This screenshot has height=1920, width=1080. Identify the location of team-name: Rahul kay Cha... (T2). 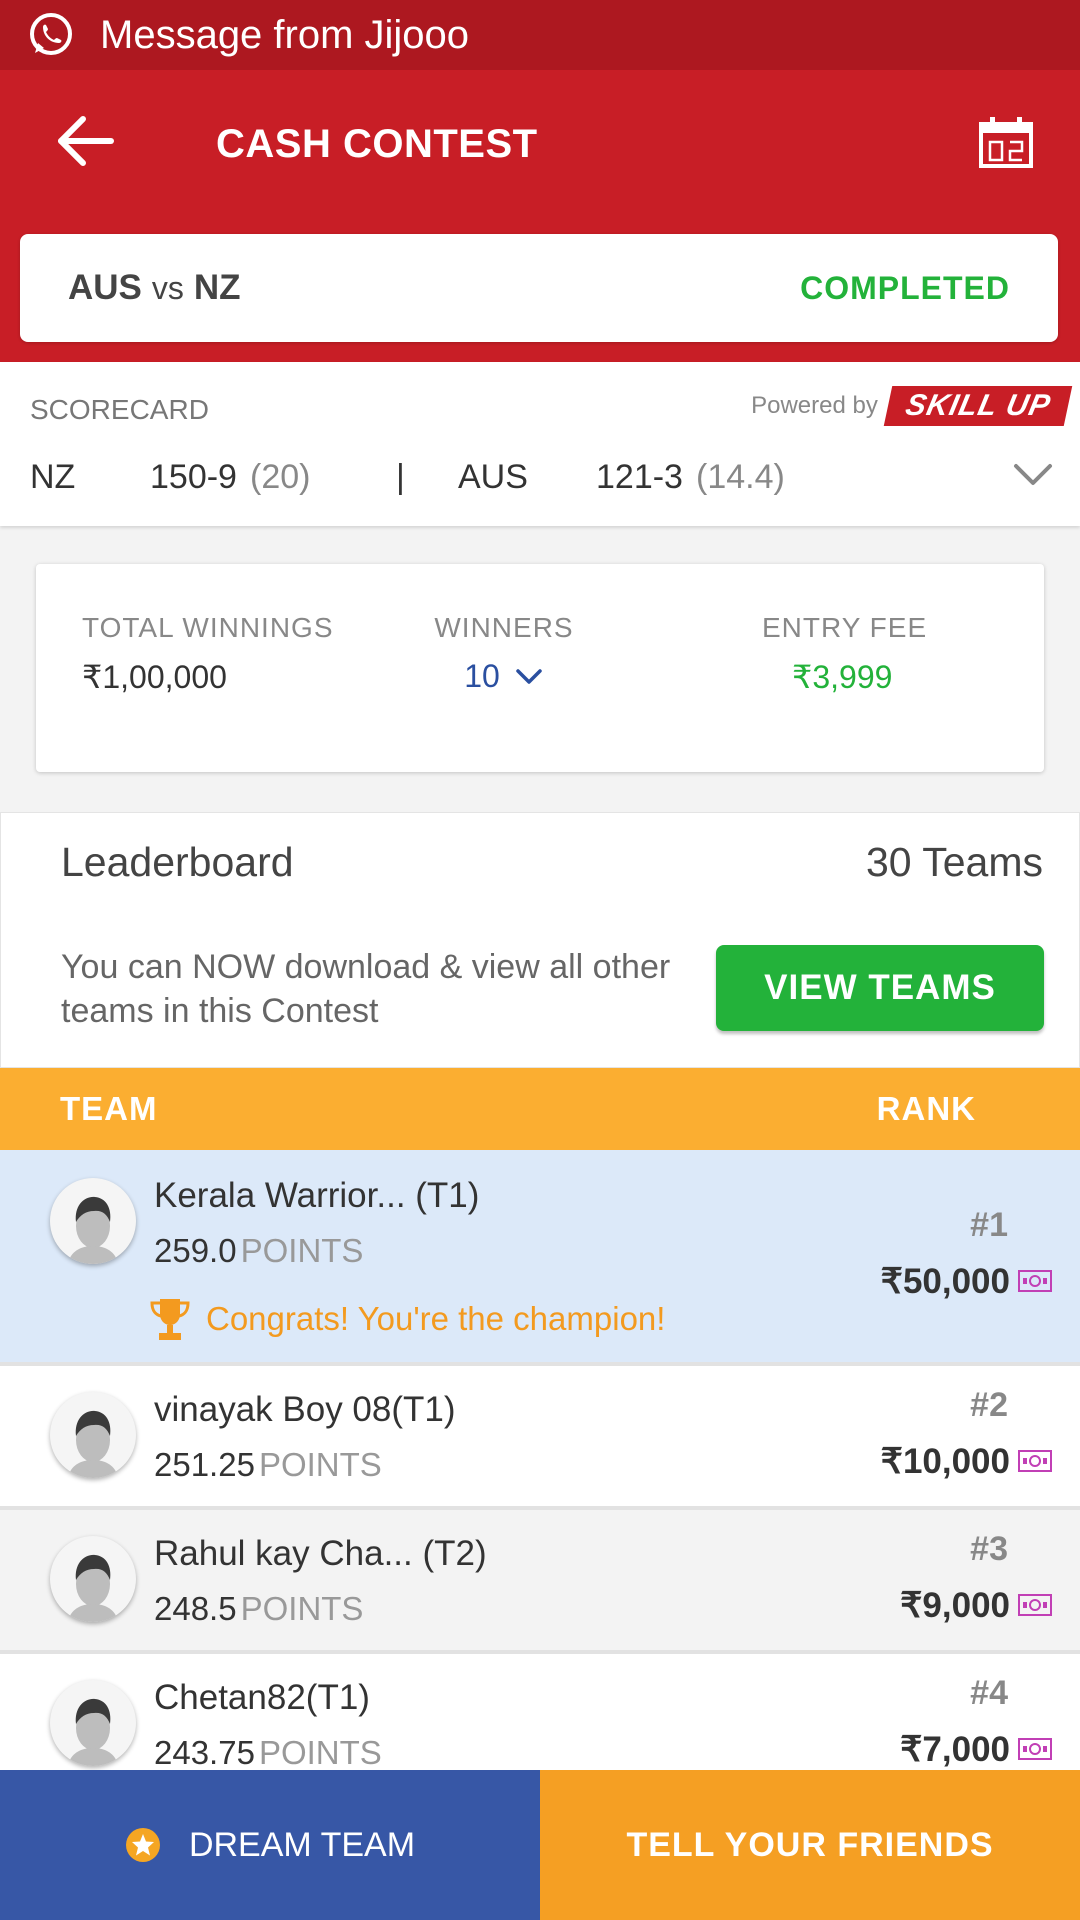
(320, 1554).